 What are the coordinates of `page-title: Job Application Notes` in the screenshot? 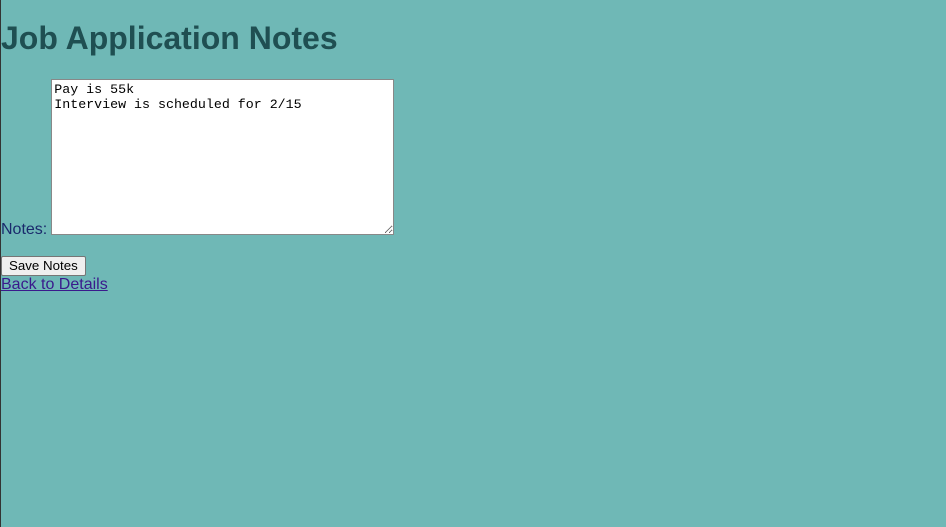 It's located at (169, 38).